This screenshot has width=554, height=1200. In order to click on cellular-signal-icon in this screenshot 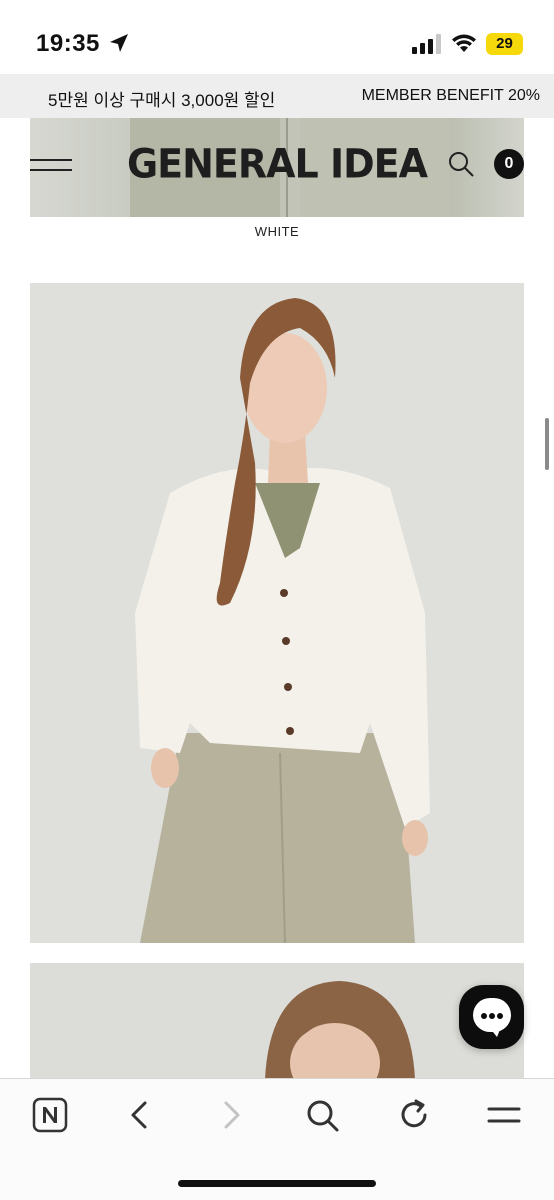, I will do `click(426, 44)`.